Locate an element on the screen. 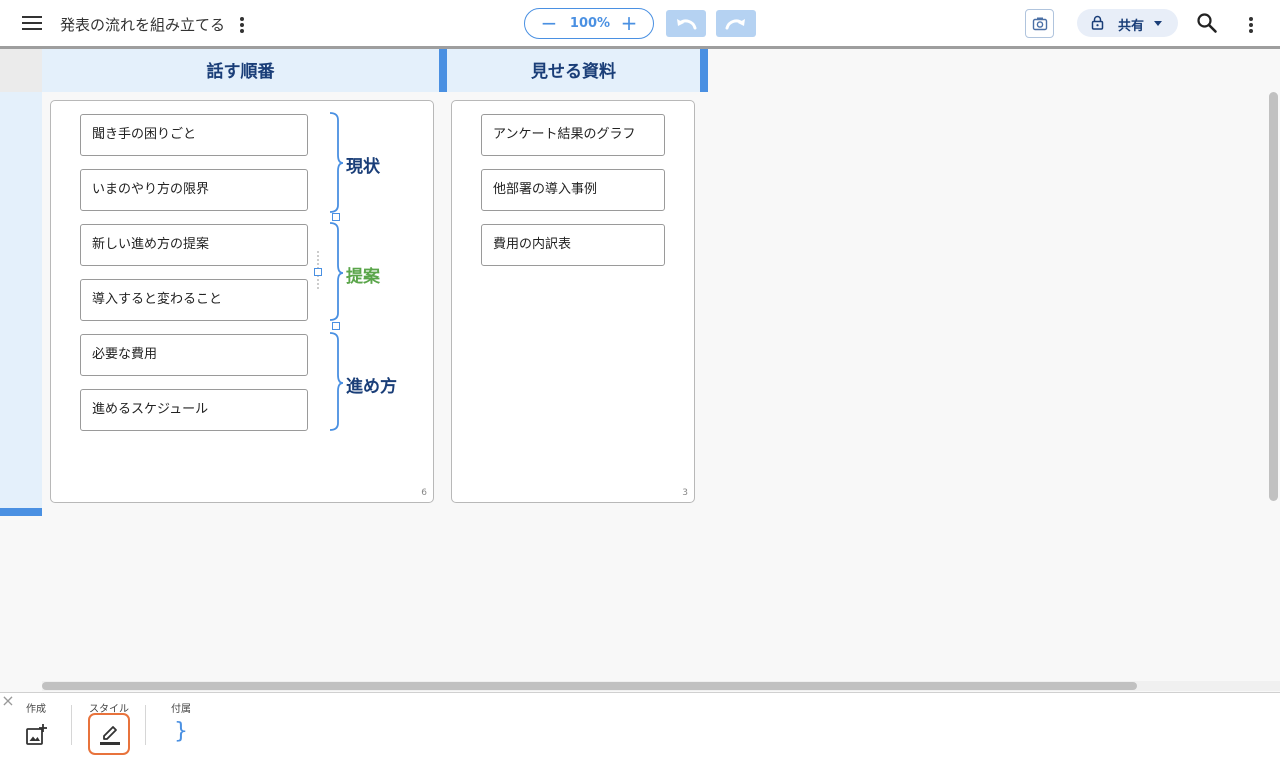  brace-tool-button: } is located at coordinates (181, 732).